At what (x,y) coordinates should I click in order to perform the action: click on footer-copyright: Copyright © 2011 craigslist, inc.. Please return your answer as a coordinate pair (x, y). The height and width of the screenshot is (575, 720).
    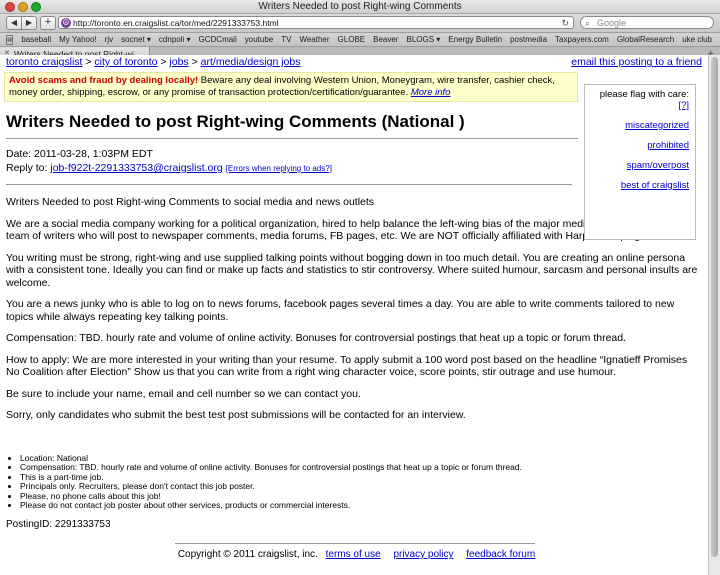
    Looking at the image, I should click on (247, 554).